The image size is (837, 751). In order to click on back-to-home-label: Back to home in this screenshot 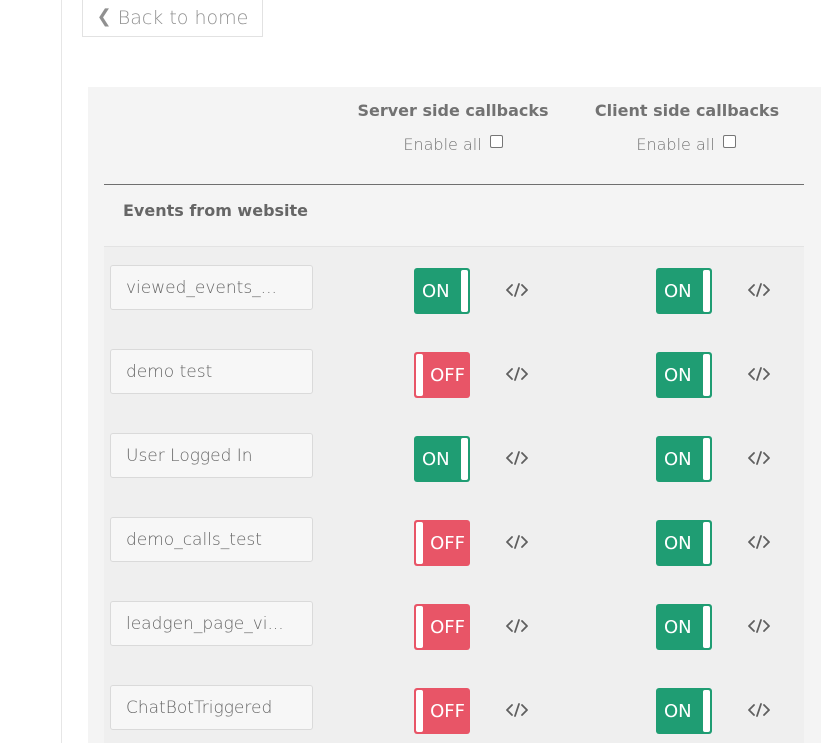, I will do `click(183, 17)`.